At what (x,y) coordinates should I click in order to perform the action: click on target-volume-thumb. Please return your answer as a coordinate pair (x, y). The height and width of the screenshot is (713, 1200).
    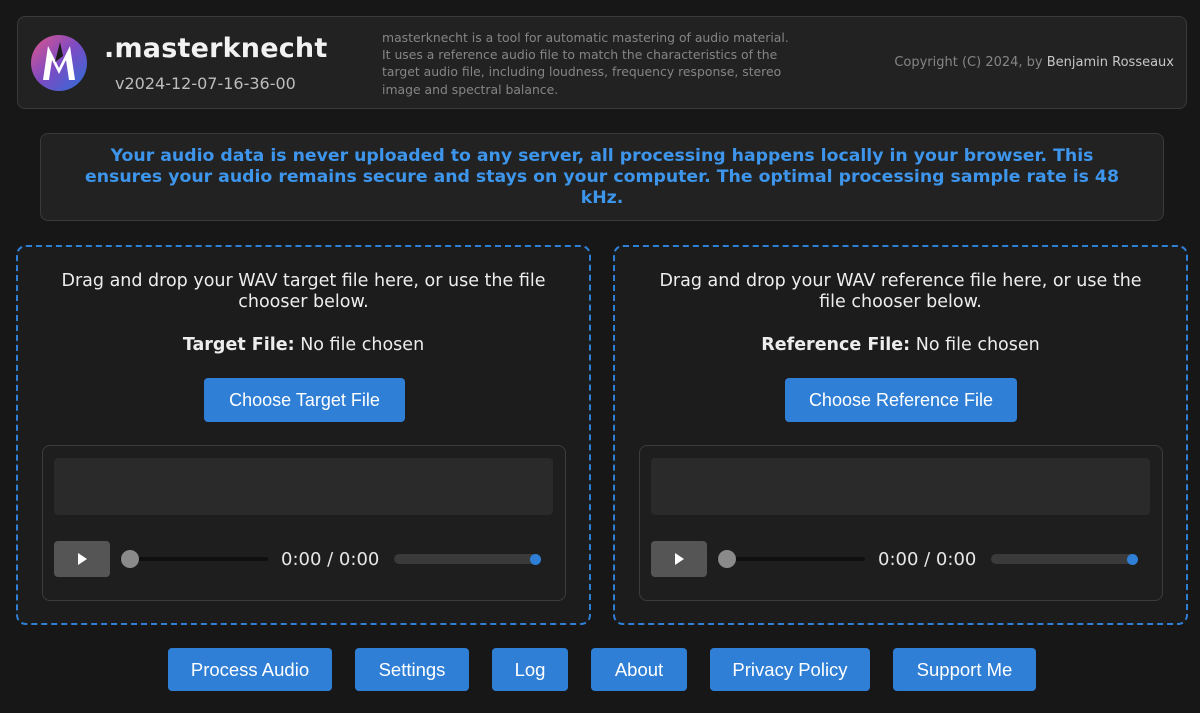
    Looking at the image, I should click on (535, 559).